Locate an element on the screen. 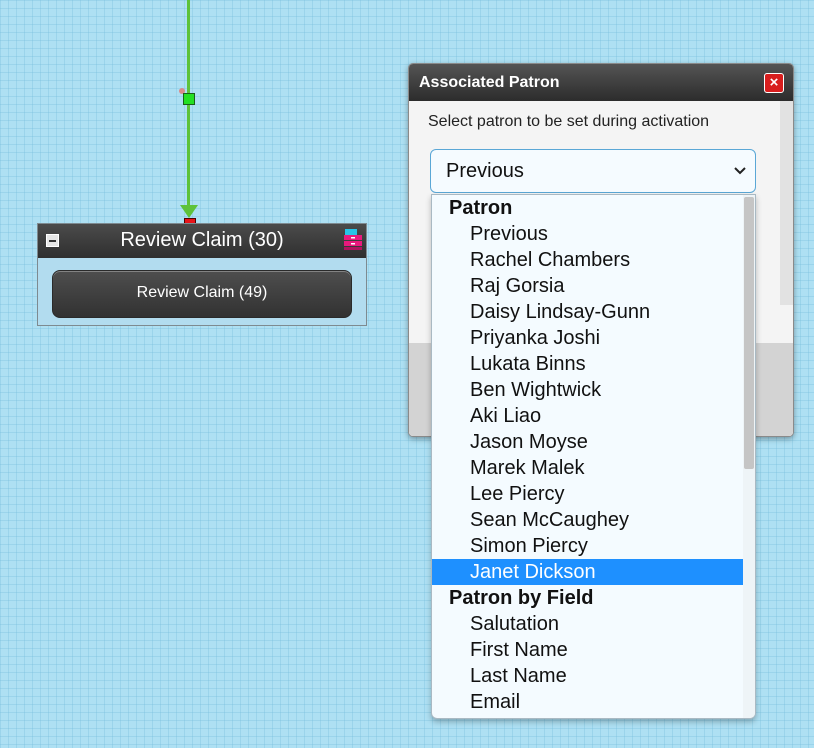 Image resolution: width=814 pixels, height=748 pixels. option-group-label: Patron is located at coordinates (481, 208).